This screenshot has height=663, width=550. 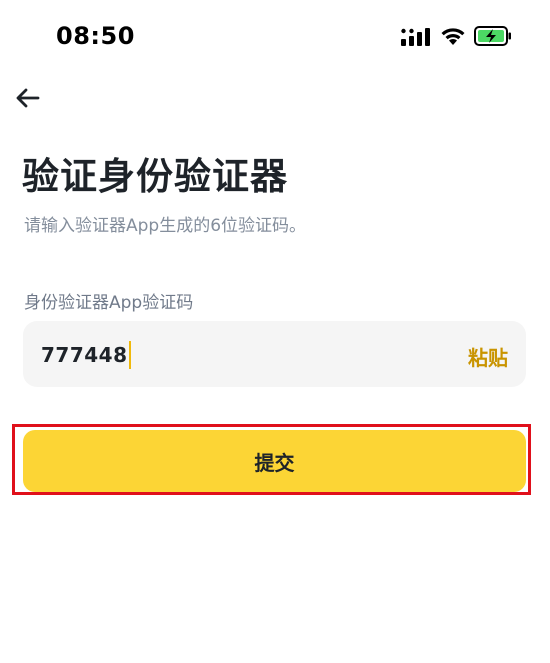 I want to click on submit-button: 提交, so click(x=274, y=461).